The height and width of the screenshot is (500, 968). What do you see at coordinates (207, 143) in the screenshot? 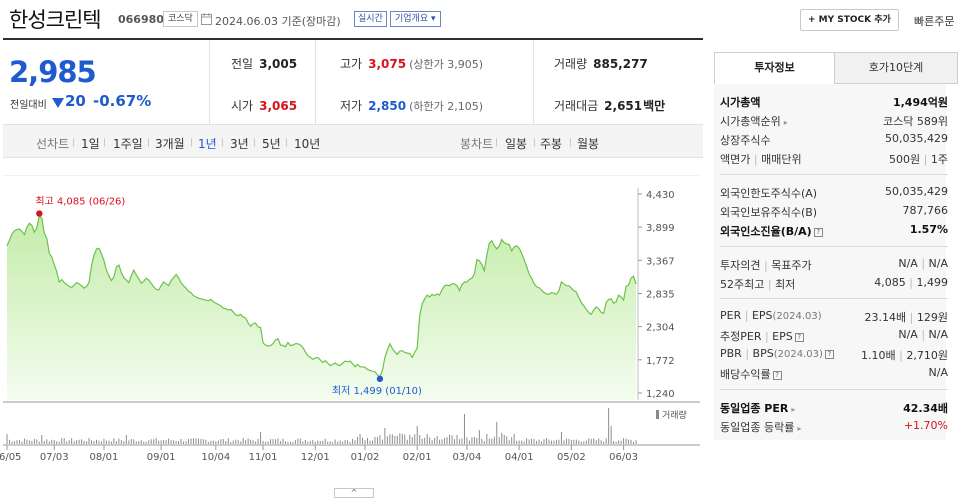
I see `tab-1y: 1년` at bounding box center [207, 143].